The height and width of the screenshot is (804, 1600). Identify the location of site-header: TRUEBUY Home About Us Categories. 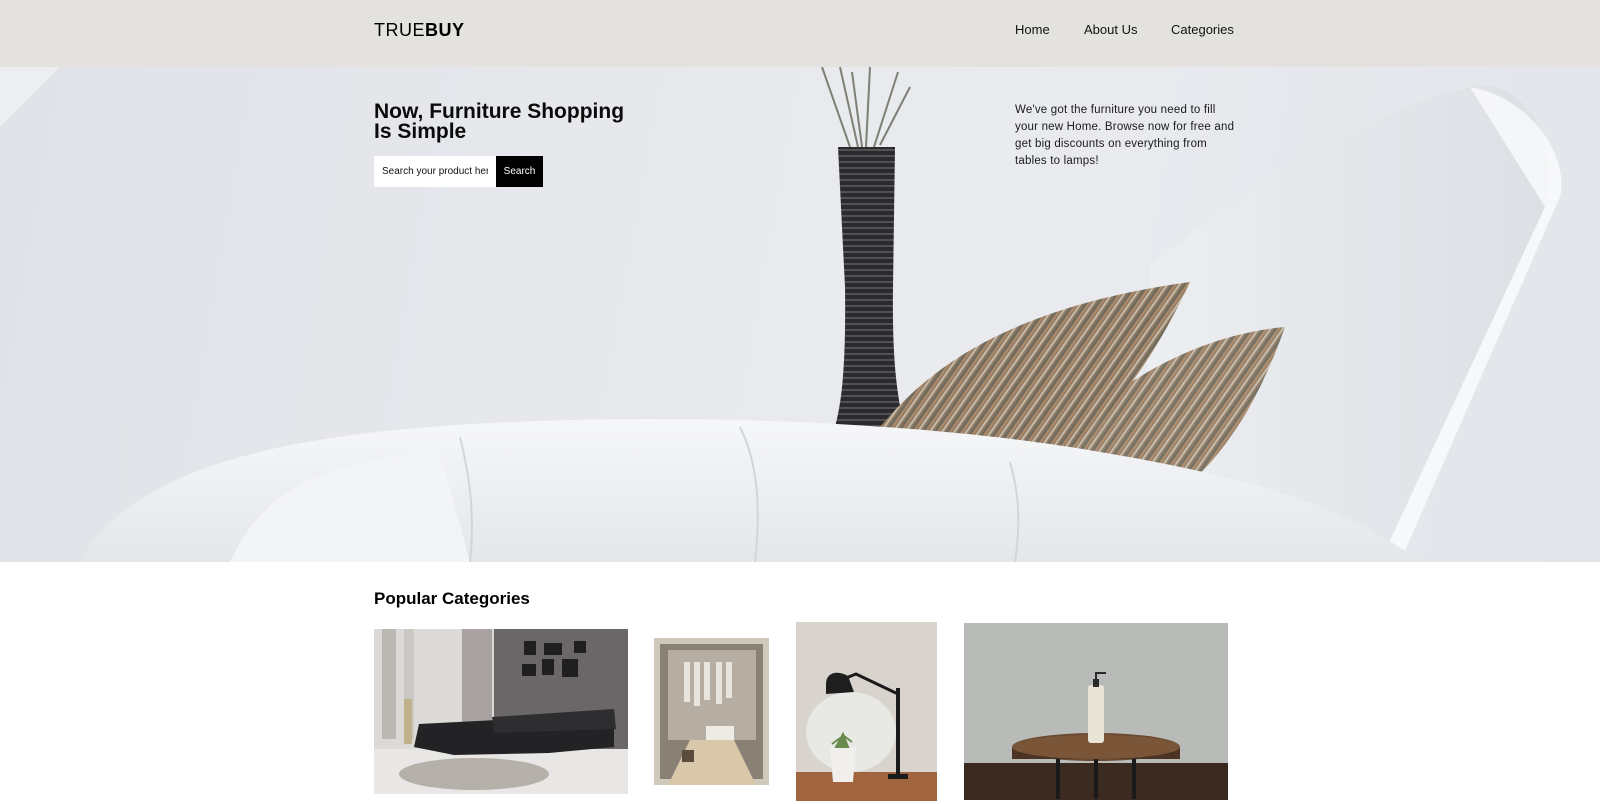
(800, 33).